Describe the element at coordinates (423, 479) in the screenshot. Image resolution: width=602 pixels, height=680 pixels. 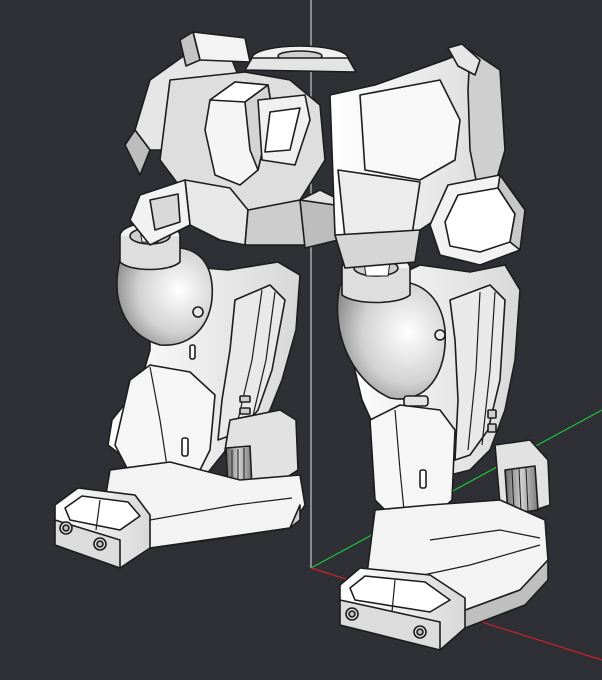
I see `right-armor-slot` at that location.